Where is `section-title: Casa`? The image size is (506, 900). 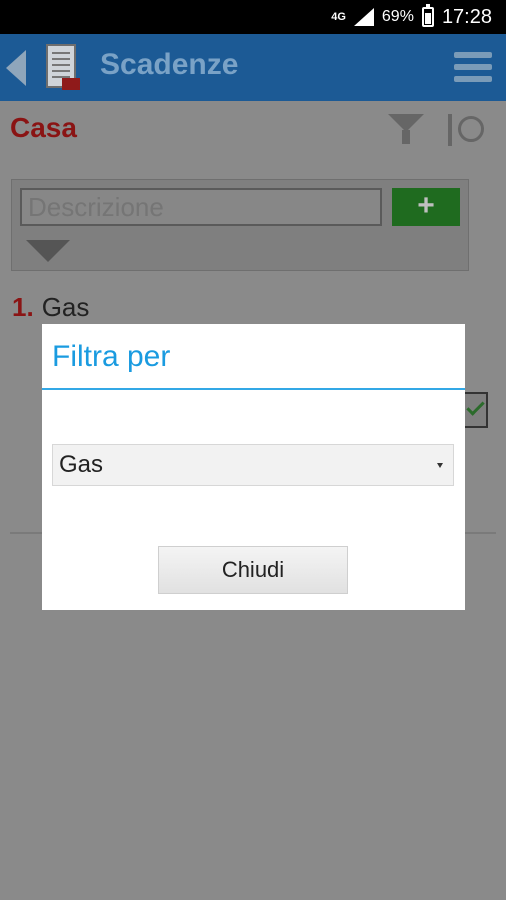 section-title: Casa is located at coordinates (43, 127).